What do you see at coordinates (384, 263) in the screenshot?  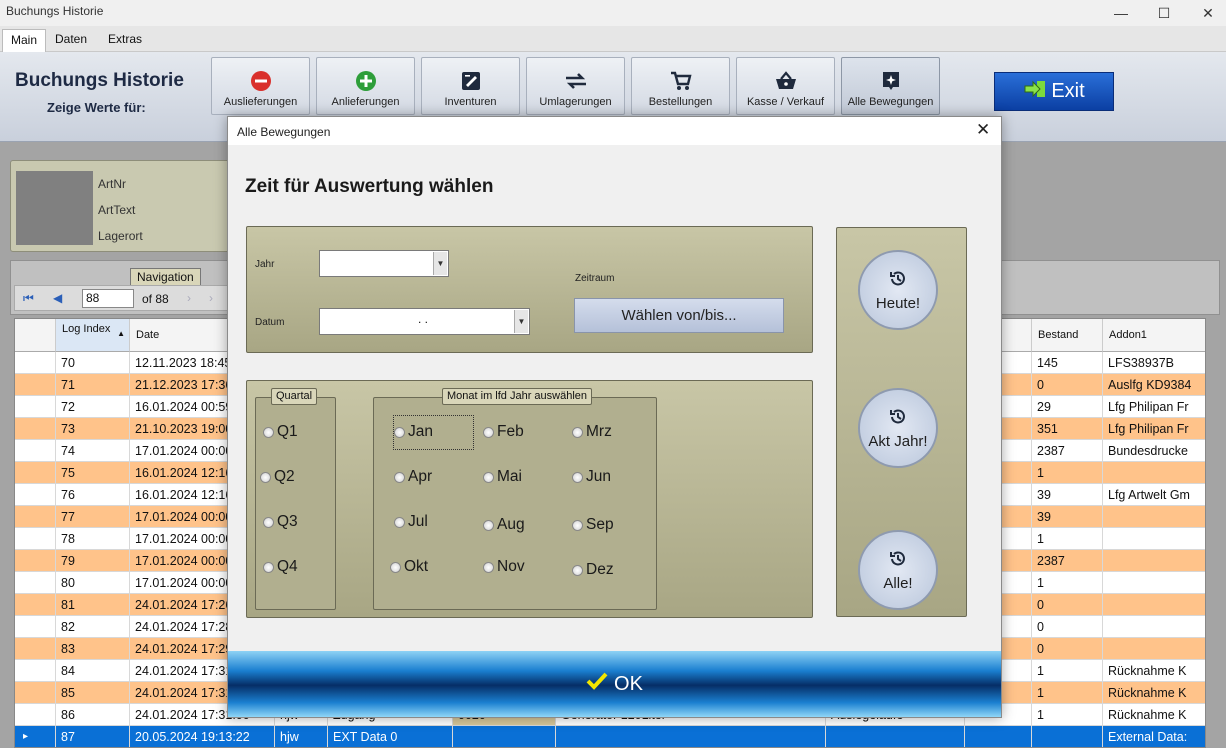 I see `jahr-combobox: ▼` at bounding box center [384, 263].